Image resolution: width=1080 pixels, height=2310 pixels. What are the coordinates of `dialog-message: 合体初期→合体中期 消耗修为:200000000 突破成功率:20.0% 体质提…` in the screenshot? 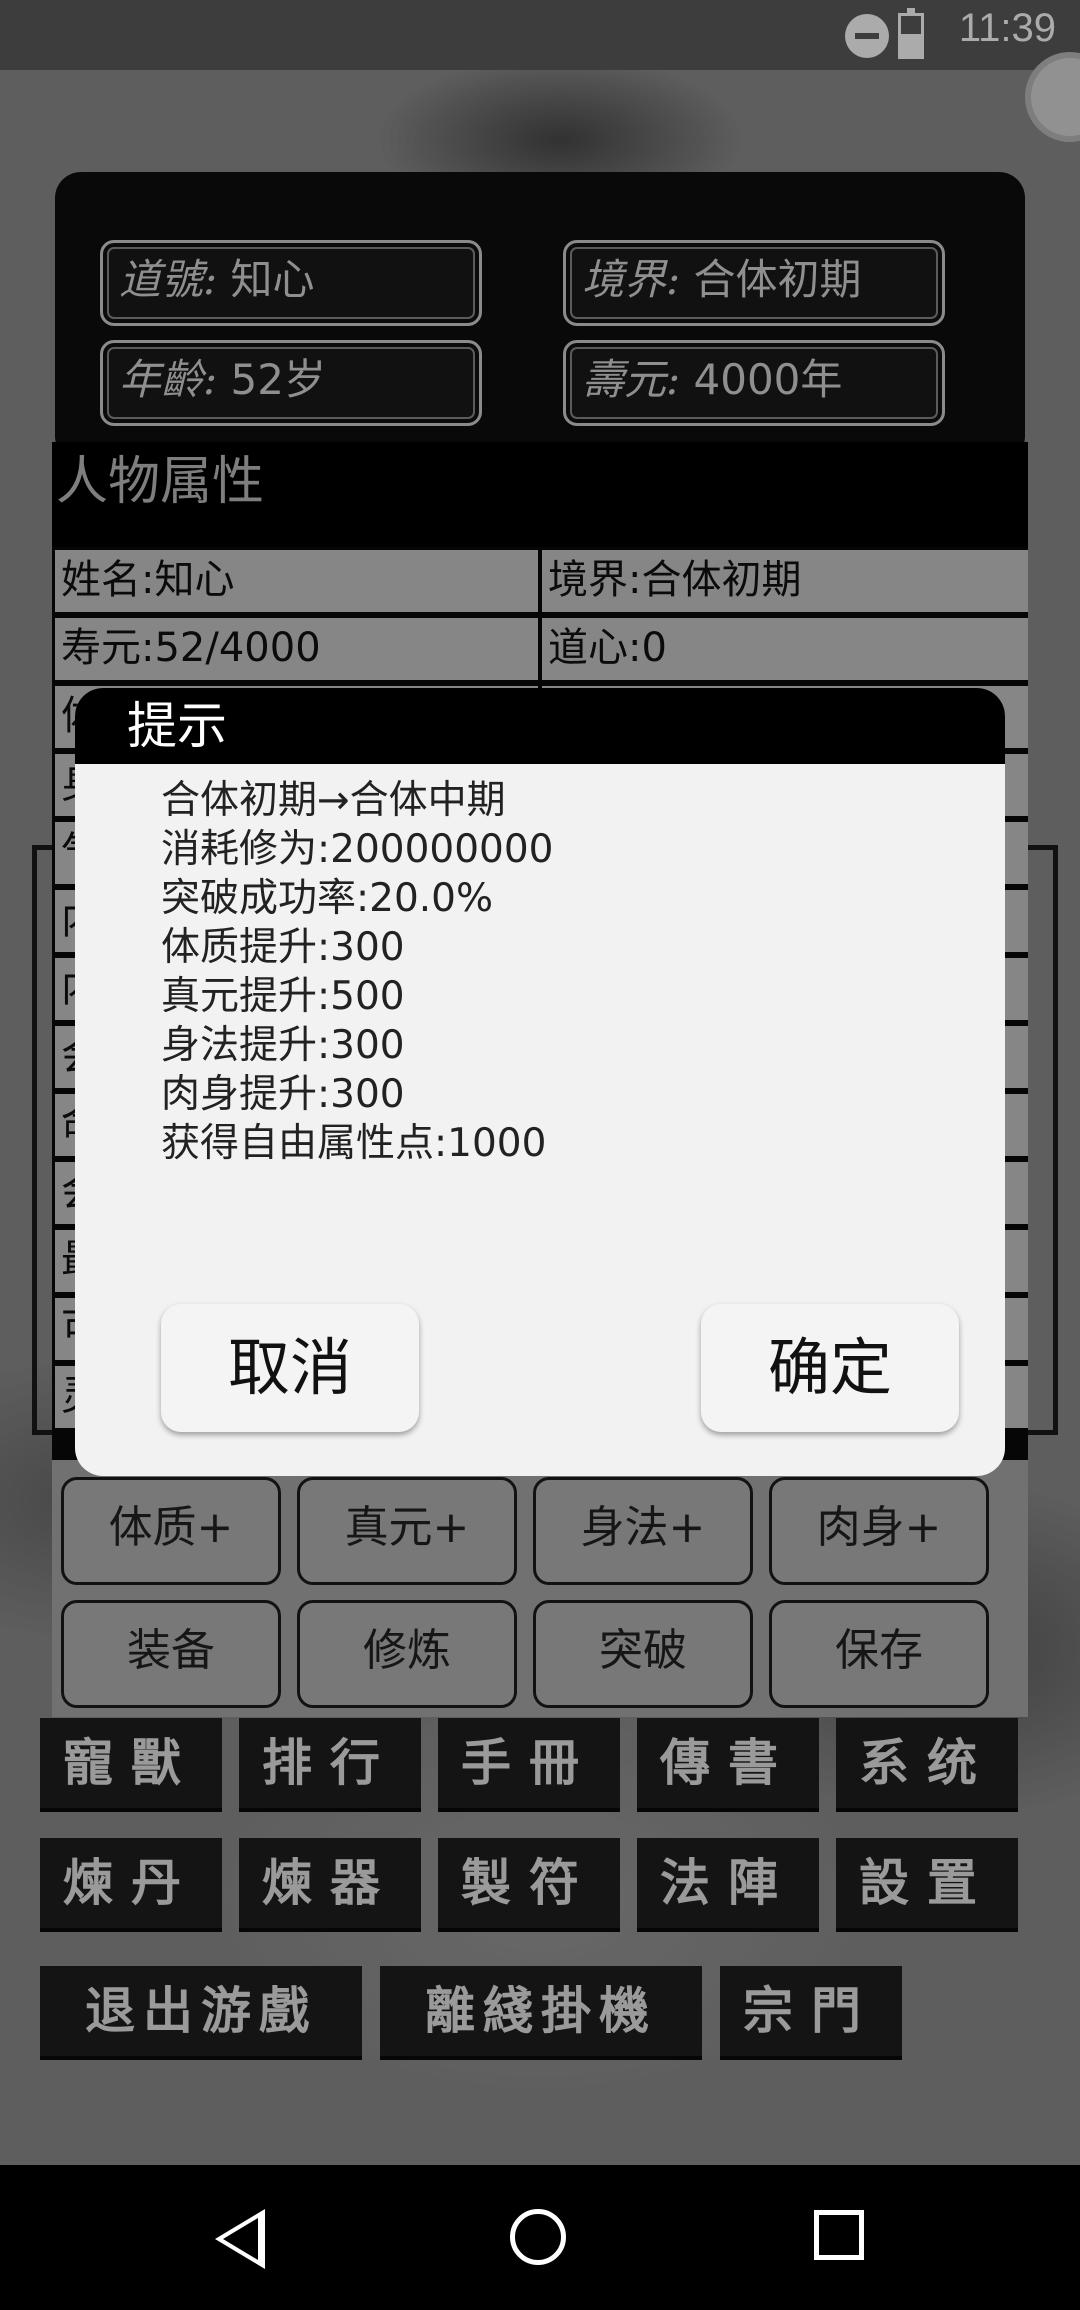 It's located at (357, 972).